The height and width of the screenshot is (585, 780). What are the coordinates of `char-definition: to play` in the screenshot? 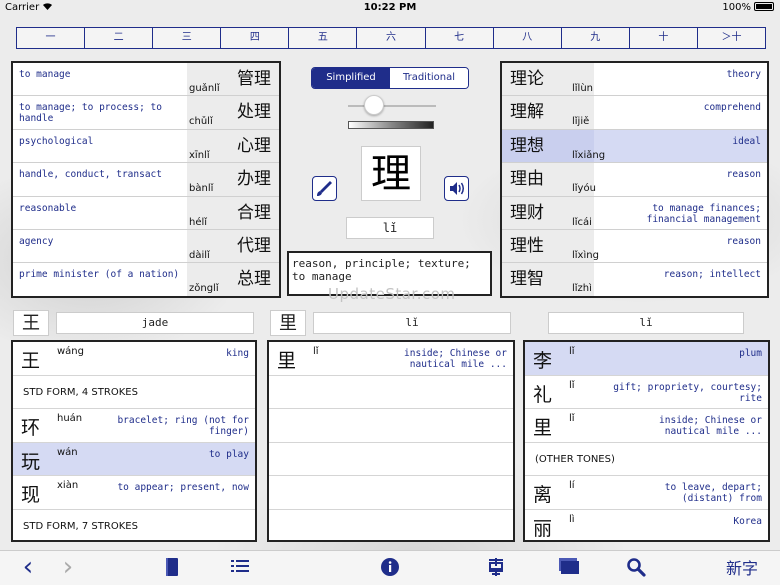 It's located at (228, 454).